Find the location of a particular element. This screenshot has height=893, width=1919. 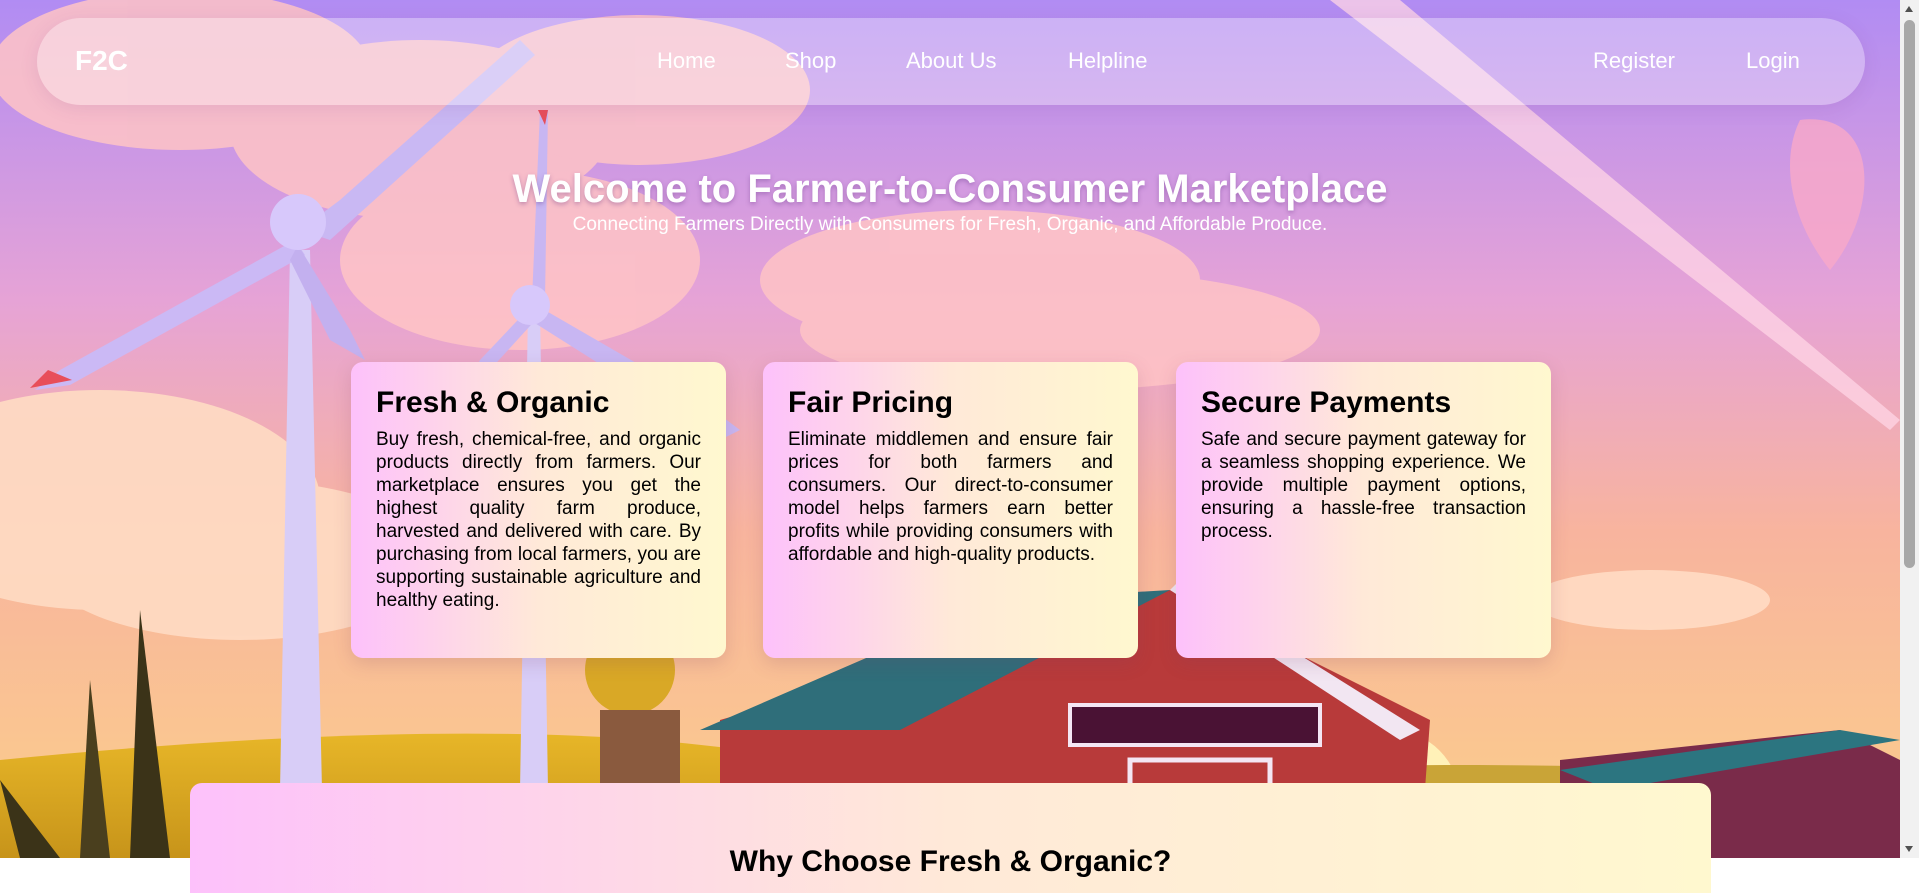

card-title: Secure Payments is located at coordinates (1326, 402).